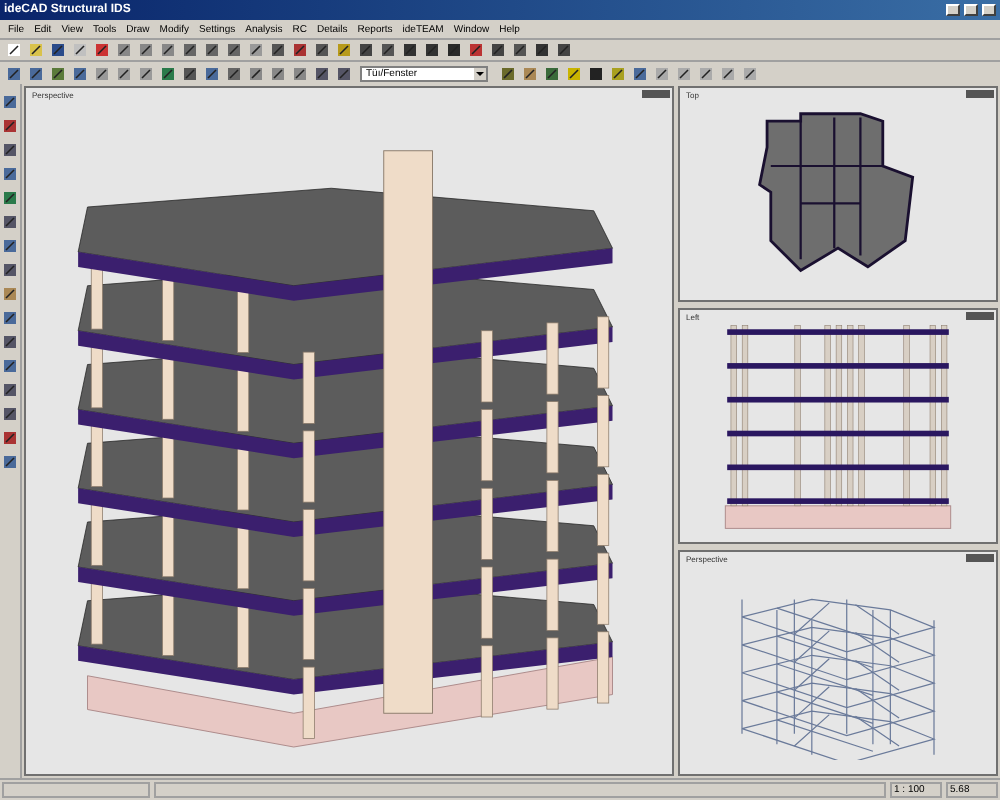 The image size is (1000, 800). Describe the element at coordinates (480, 73) in the screenshot. I see `caret-icon` at that location.